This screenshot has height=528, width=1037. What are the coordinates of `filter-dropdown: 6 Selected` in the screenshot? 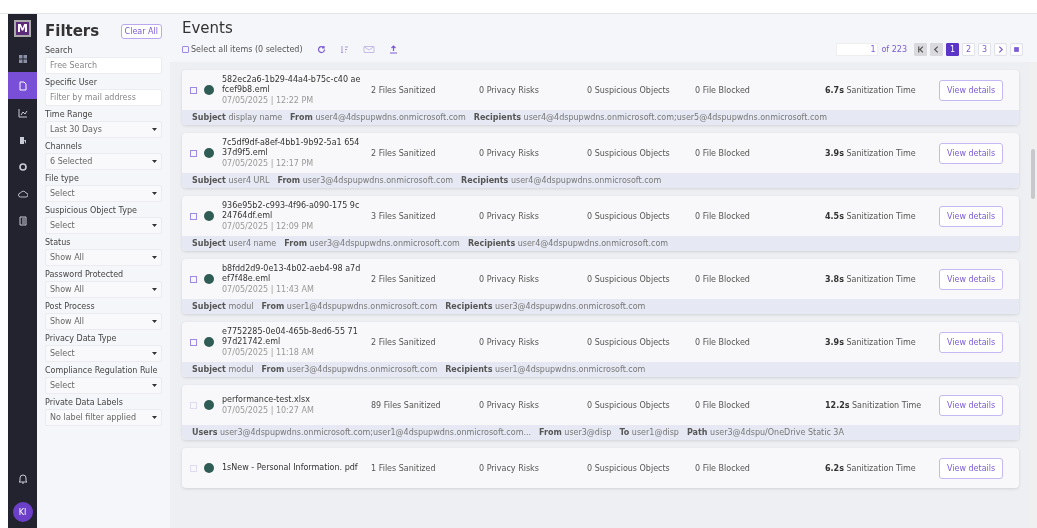 It's located at (103, 161).